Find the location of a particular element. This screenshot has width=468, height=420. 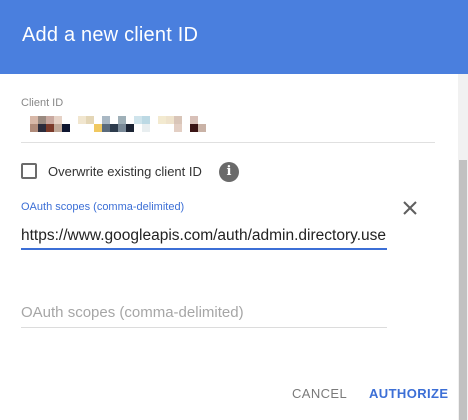

info-icon: i is located at coordinates (229, 172).